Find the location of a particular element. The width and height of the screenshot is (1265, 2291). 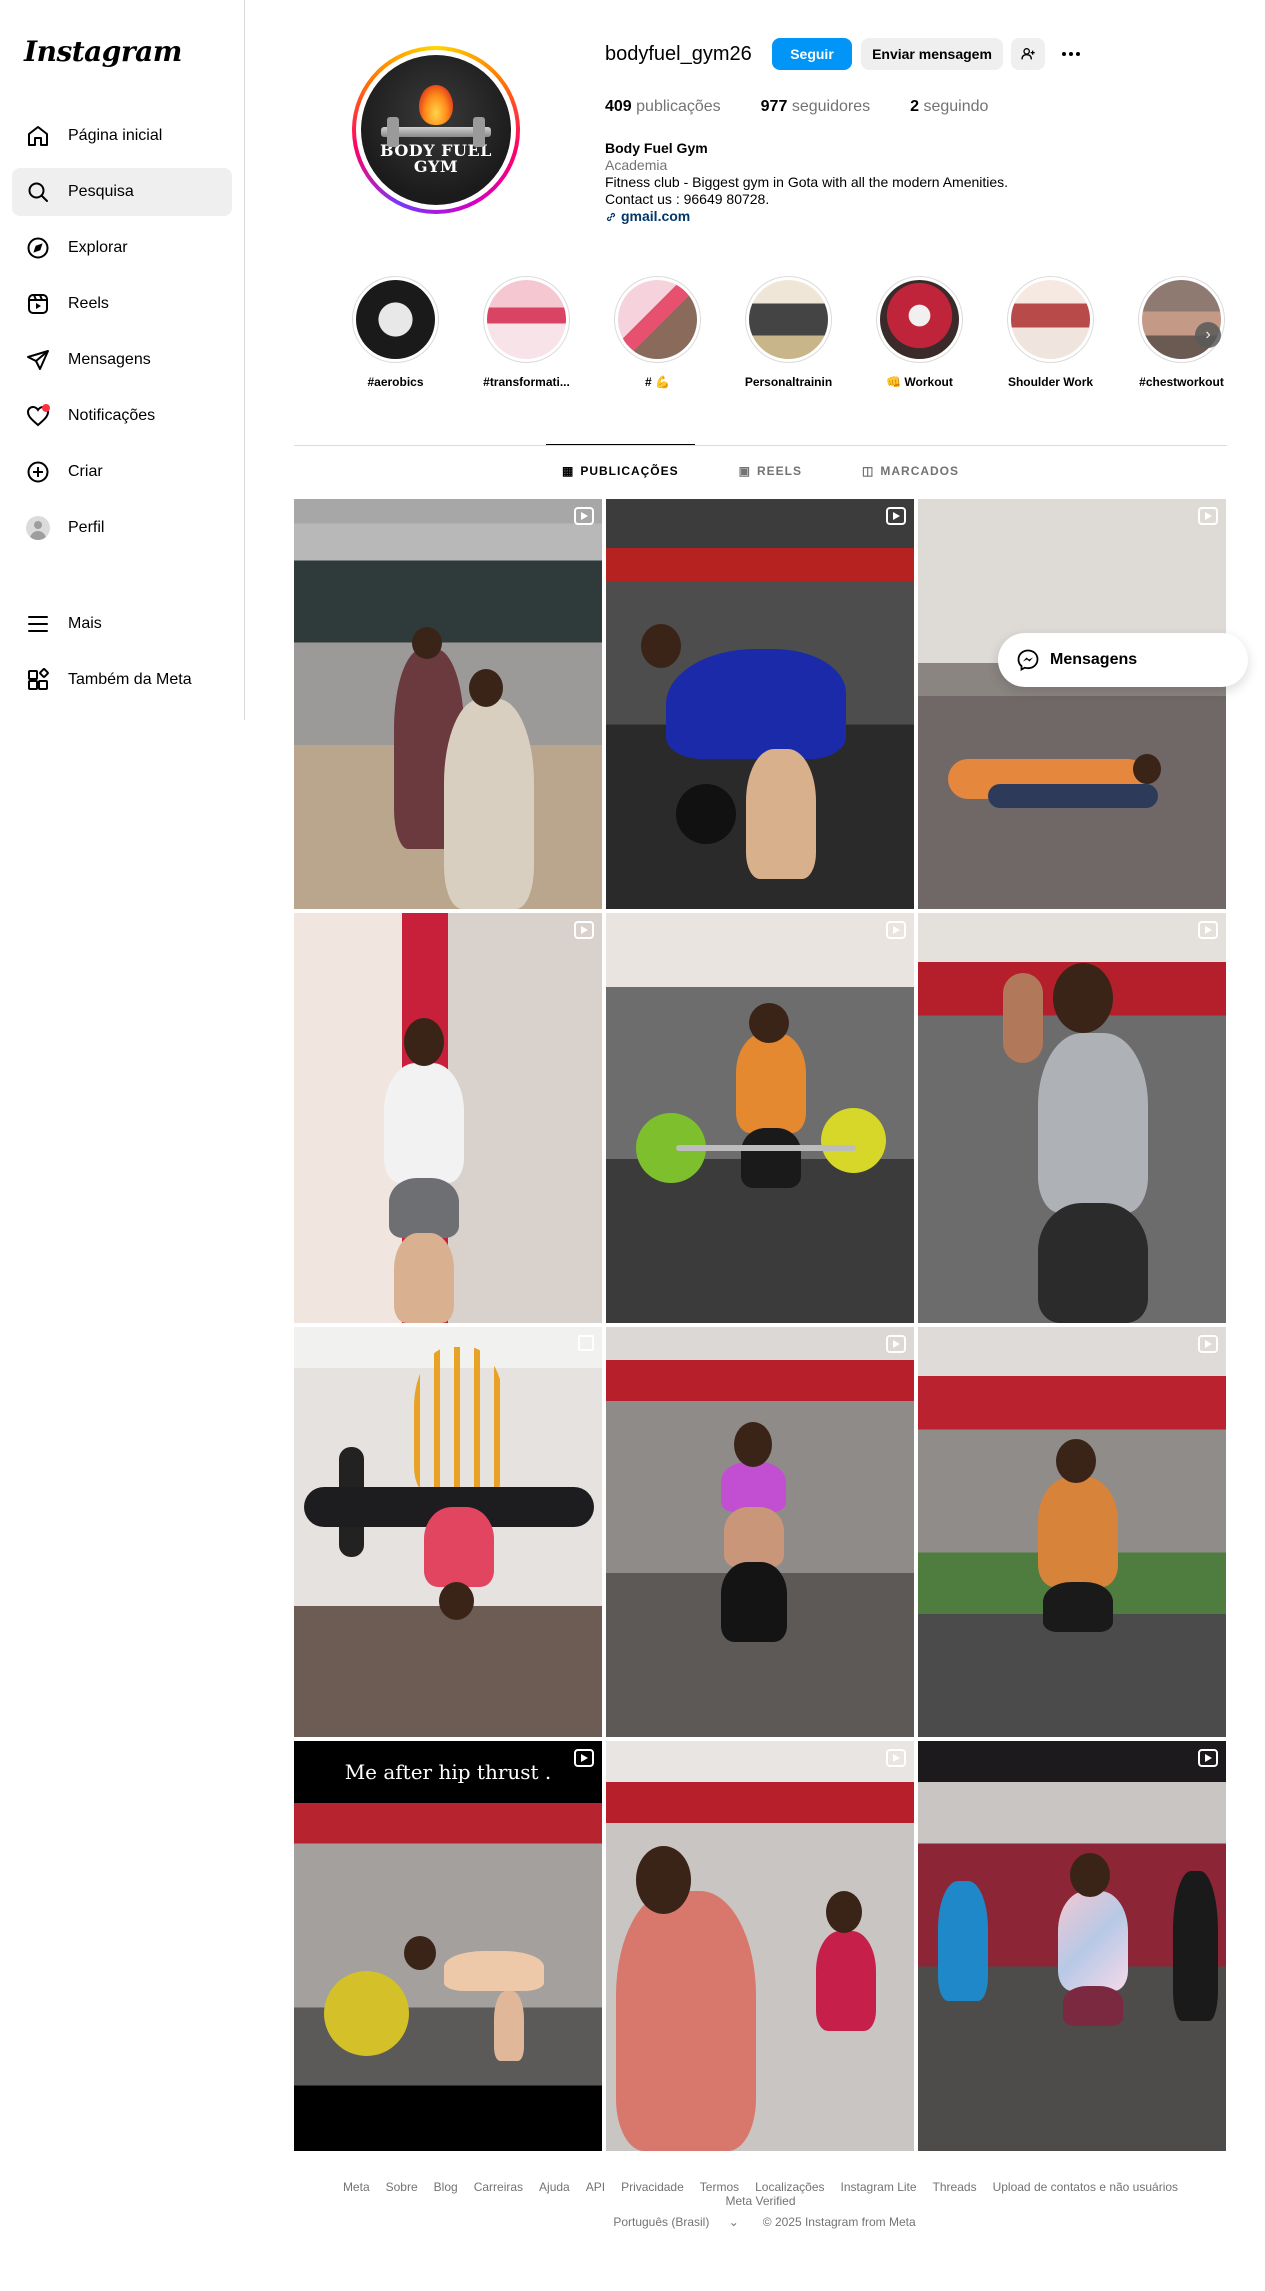

floating-messages-button: Mensagens is located at coordinates (1123, 660).